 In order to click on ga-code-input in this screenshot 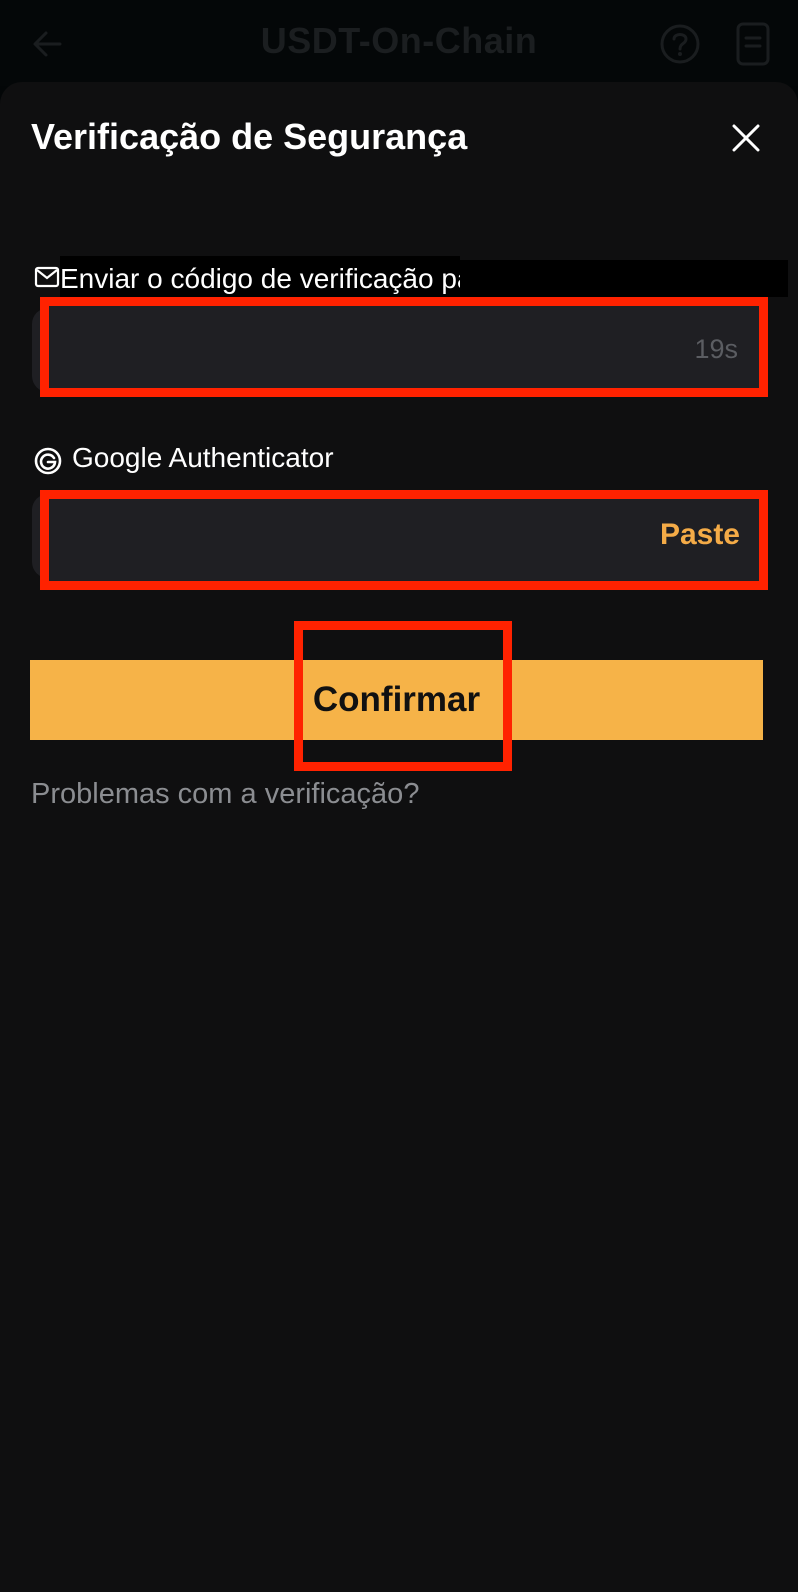, I will do `click(404, 540)`.